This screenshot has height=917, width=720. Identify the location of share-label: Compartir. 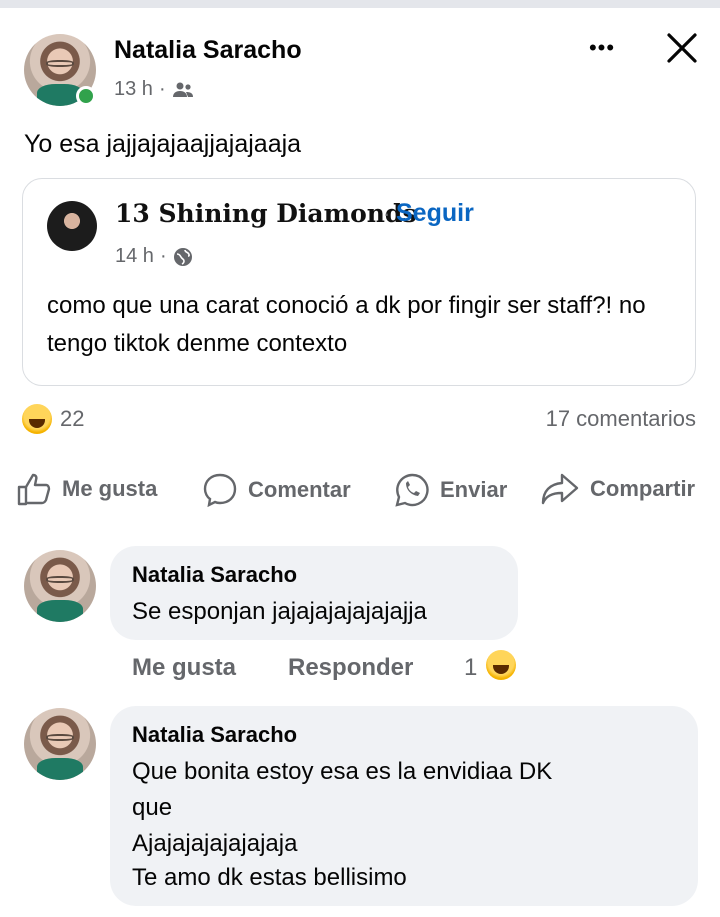
(643, 488).